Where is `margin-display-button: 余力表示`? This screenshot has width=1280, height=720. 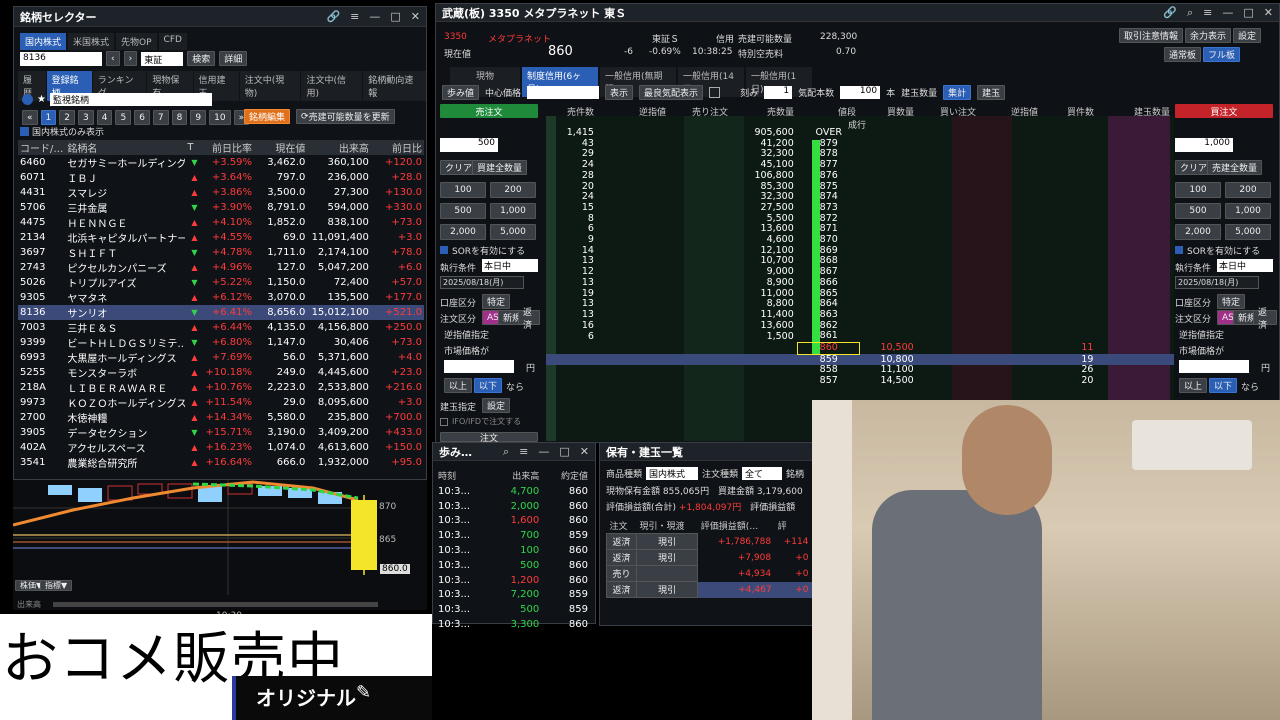
margin-display-button: 余力表示 is located at coordinates (1208, 35).